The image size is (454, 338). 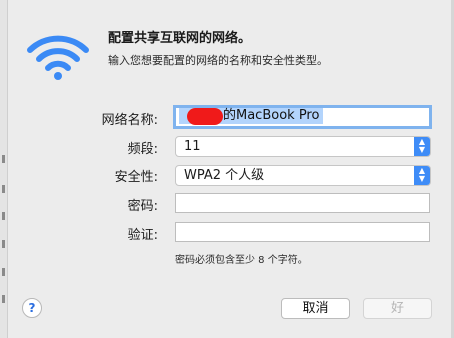 What do you see at coordinates (224, 175) in the screenshot?
I see `security-value: WPA2 个人级` at bounding box center [224, 175].